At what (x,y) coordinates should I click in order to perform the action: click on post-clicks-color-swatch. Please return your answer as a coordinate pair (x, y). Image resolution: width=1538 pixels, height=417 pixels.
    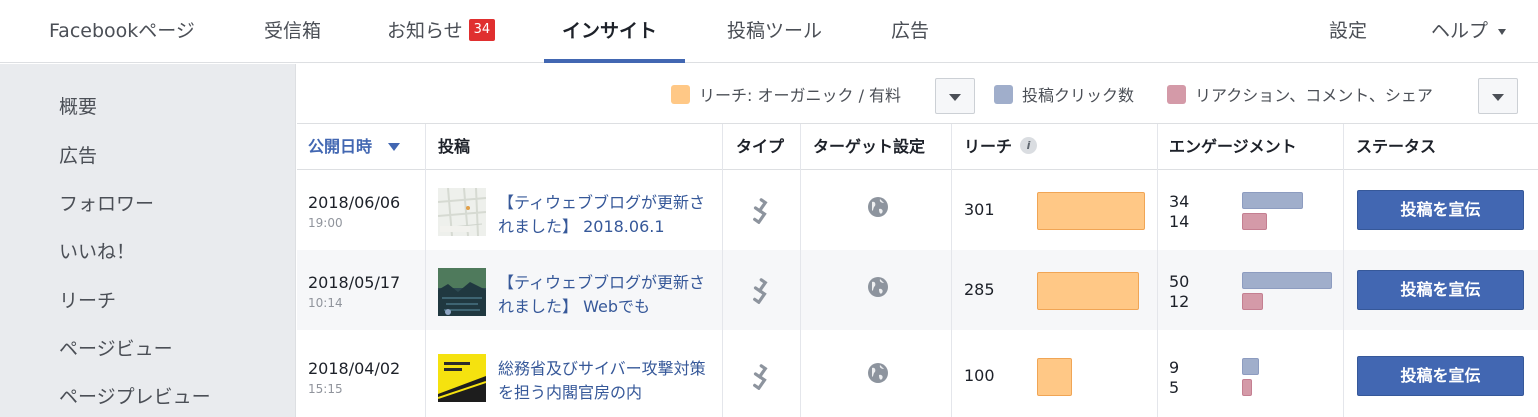
    Looking at the image, I should click on (1003, 94).